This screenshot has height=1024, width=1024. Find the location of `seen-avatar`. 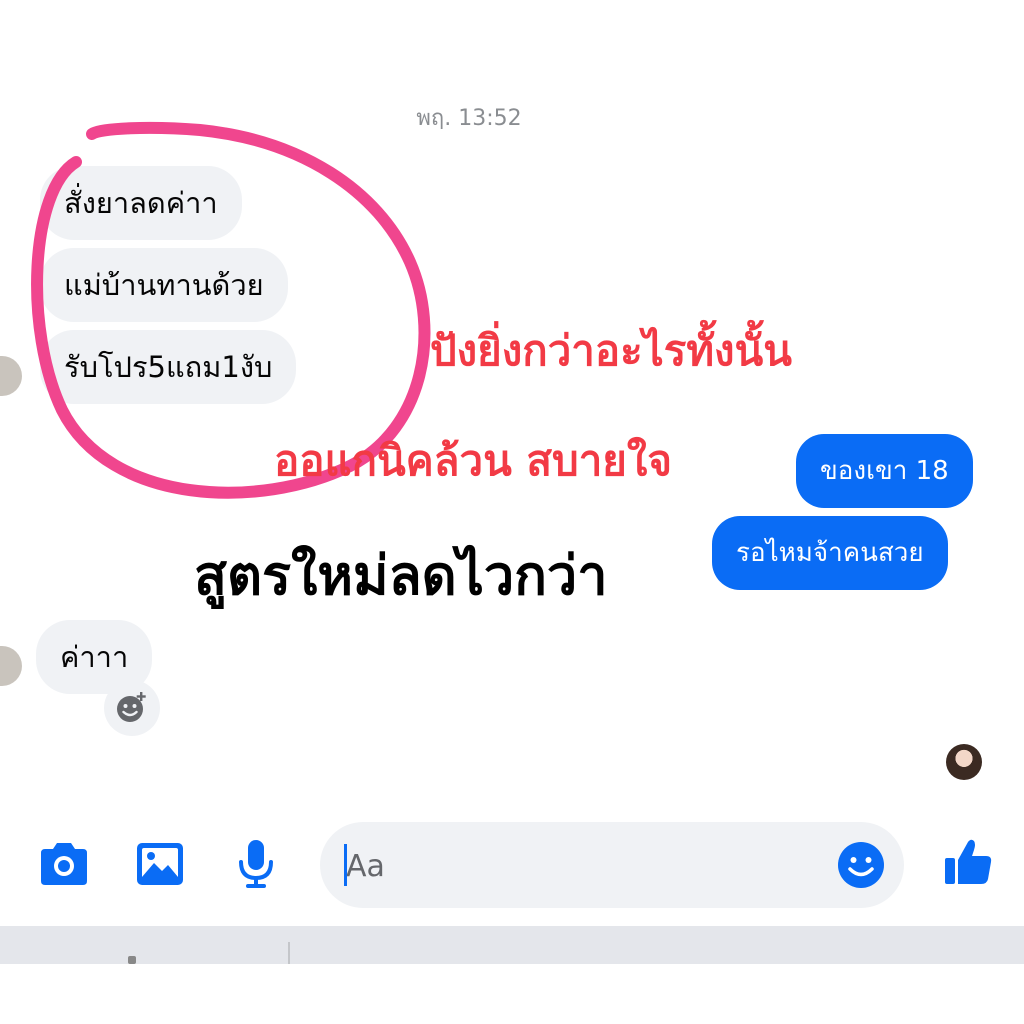

seen-avatar is located at coordinates (964, 762).